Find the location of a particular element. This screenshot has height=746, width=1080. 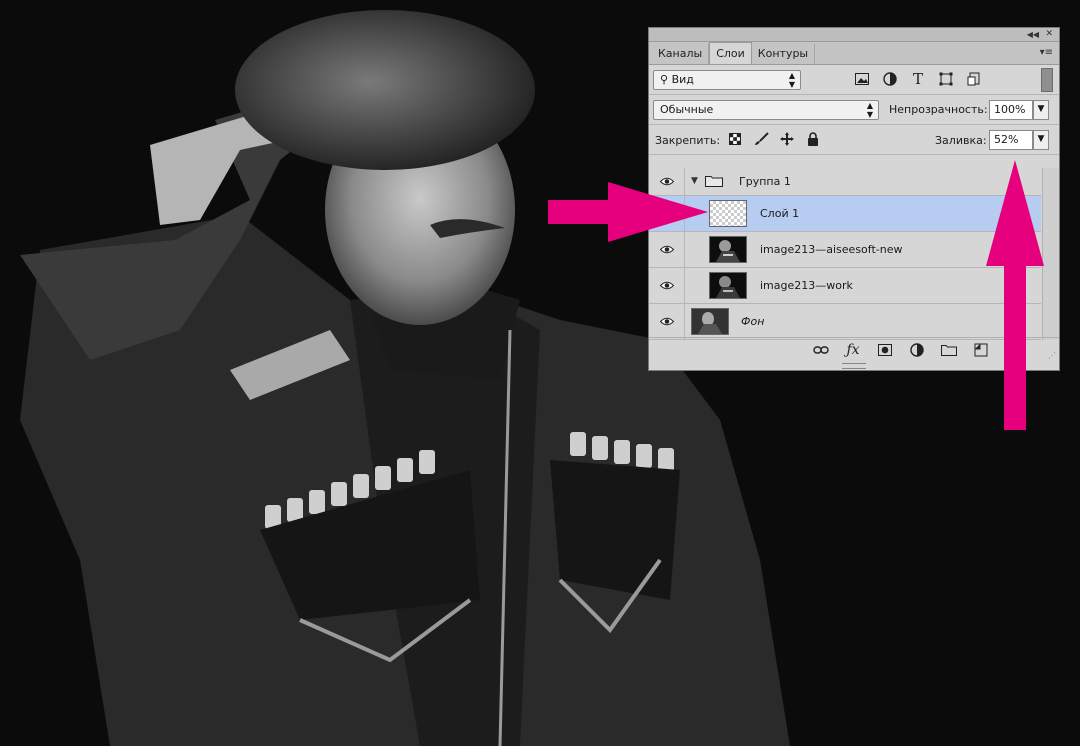

layer-name: Группа 1 is located at coordinates (765, 181).